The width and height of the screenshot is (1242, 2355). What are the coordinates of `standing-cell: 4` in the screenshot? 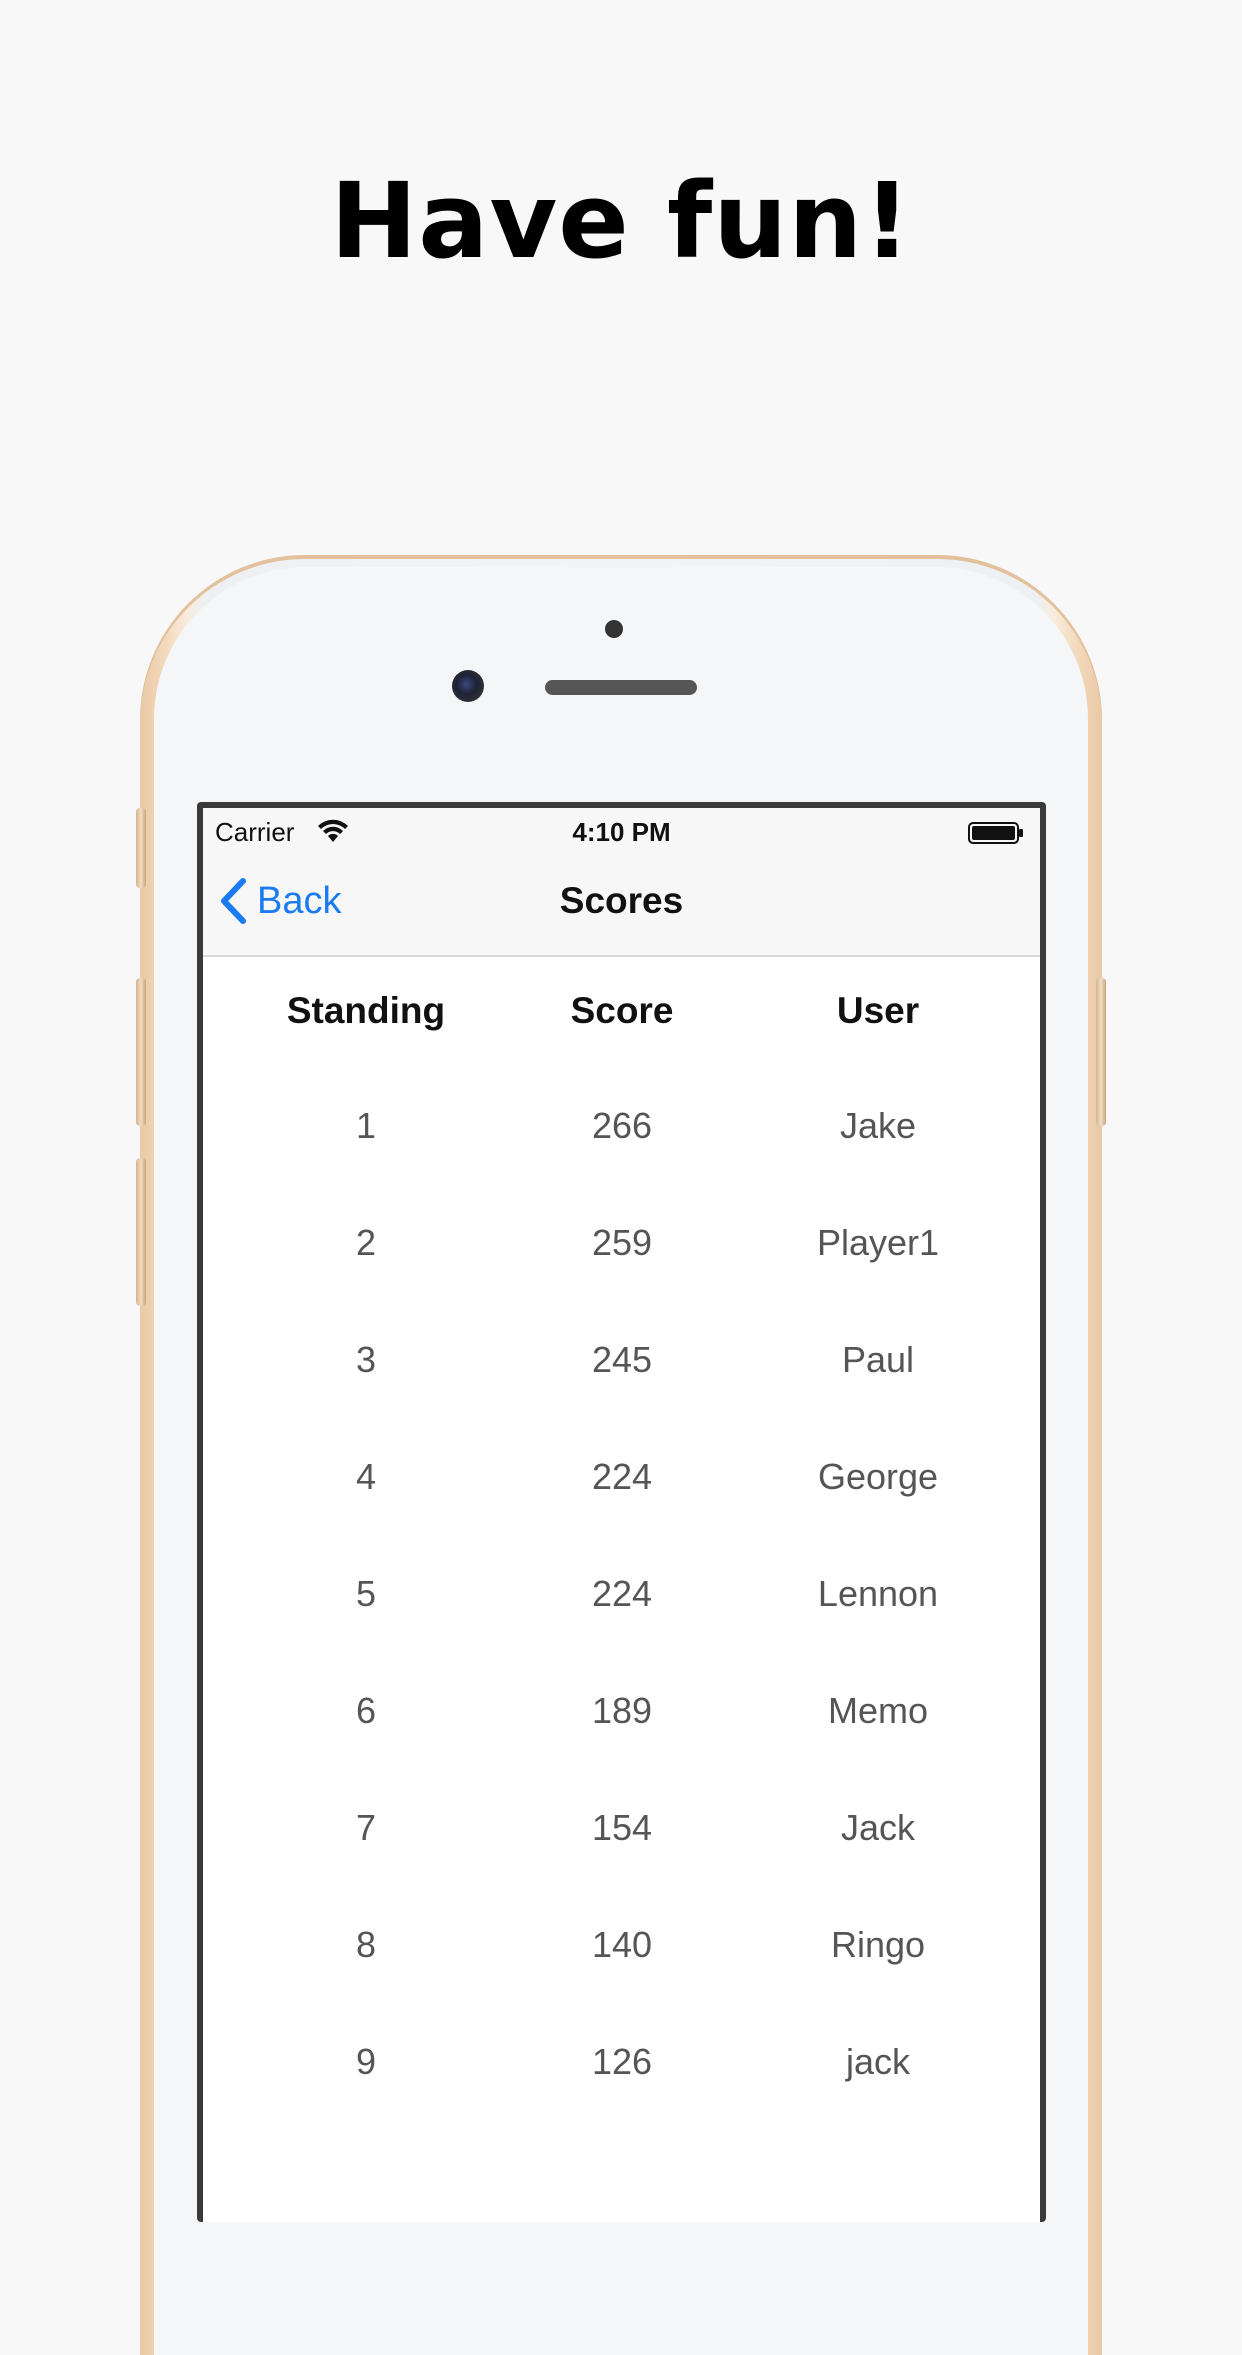 It's located at (366, 1476).